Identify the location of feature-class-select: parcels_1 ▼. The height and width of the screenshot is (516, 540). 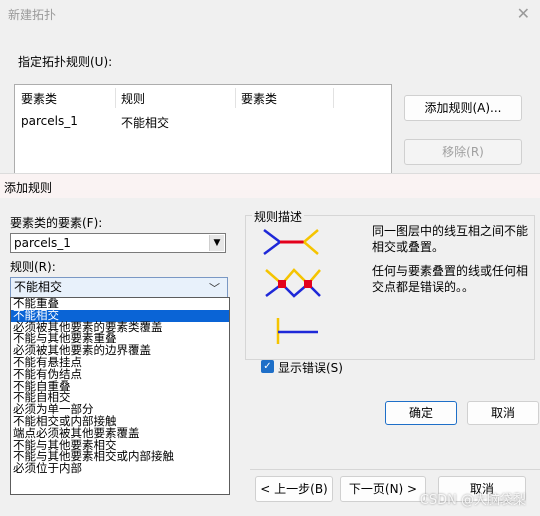
(118, 243).